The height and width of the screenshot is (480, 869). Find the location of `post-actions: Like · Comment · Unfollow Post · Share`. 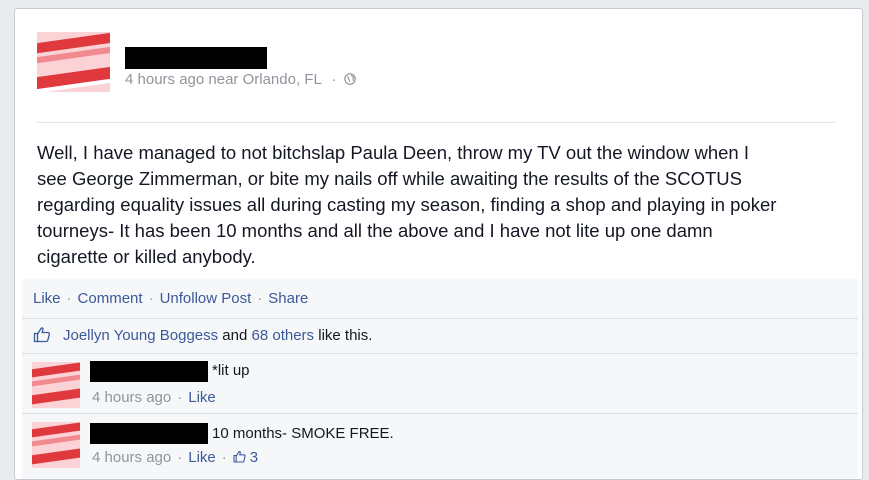

post-actions: Like · Comment · Unfollow Post · Share is located at coordinates (170, 298).